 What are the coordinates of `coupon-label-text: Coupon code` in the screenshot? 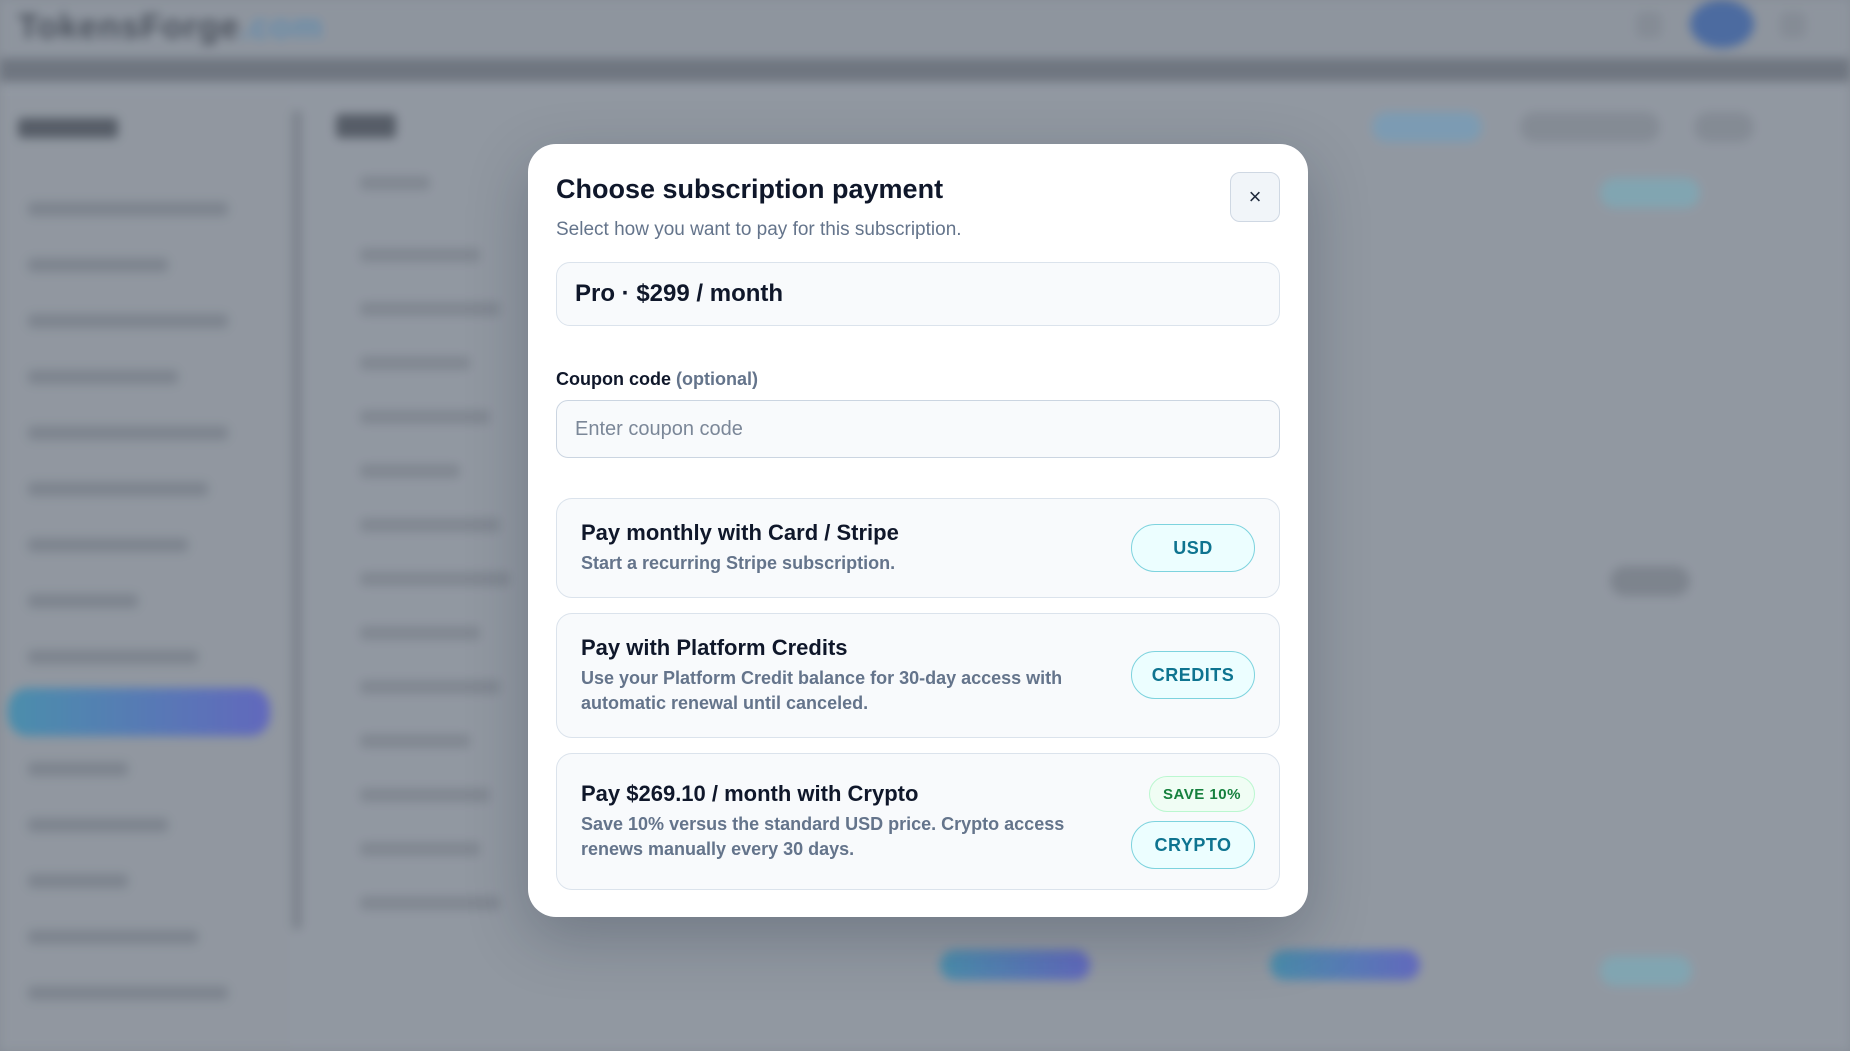 It's located at (613, 379).